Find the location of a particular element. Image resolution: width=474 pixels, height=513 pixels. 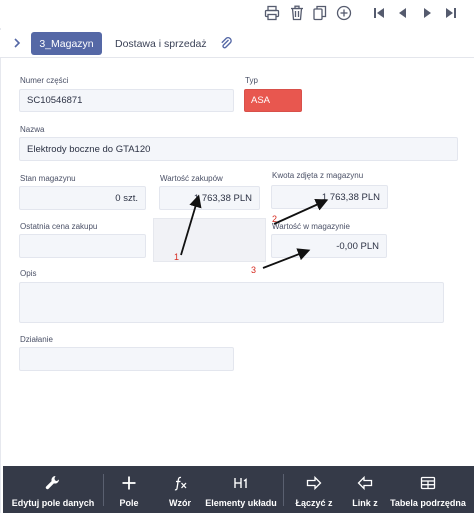

wartosc-zakupow-field: 1 763,38 PLN is located at coordinates (209, 198).